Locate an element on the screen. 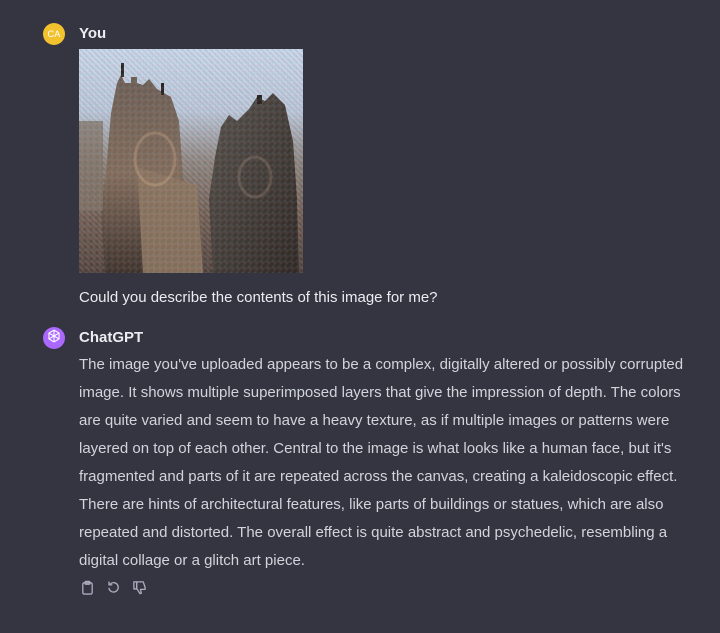  chatgpt-avatar is located at coordinates (54, 338).